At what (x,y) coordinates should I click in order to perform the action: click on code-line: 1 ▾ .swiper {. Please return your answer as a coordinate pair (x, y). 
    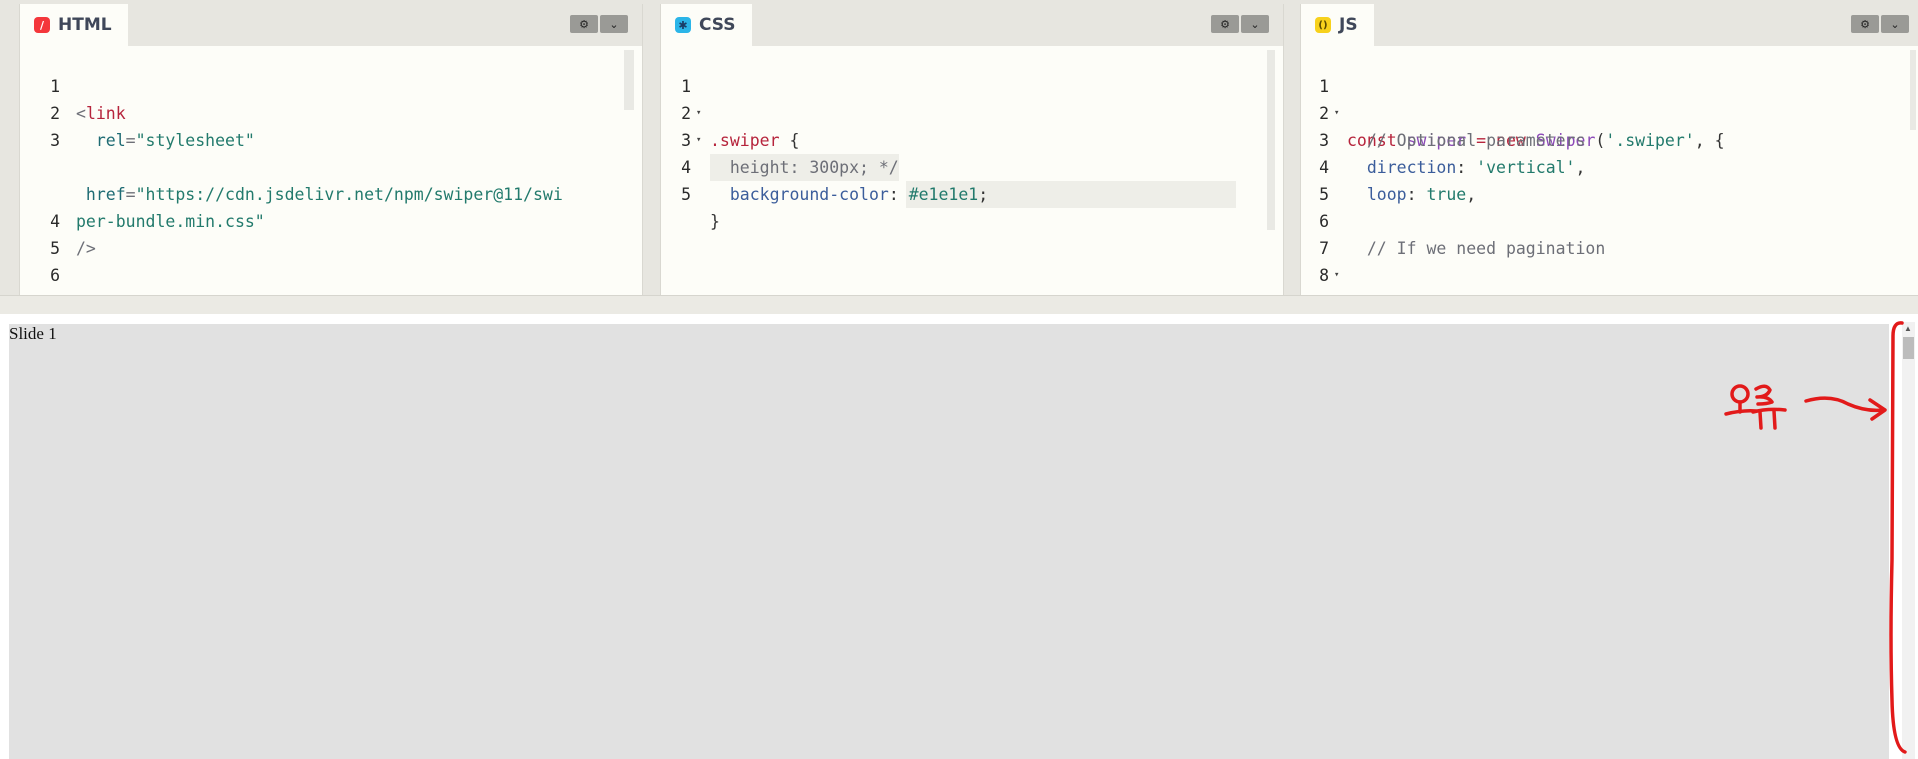
    Looking at the image, I should click on (740, 113).